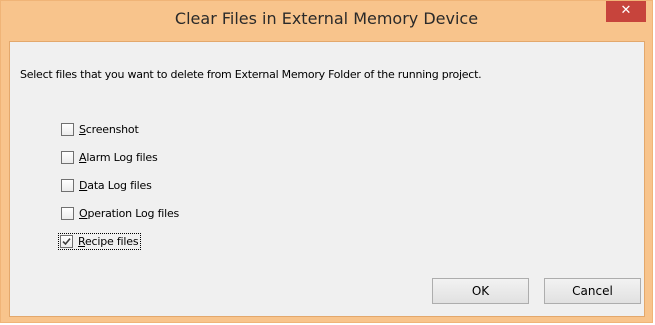  I want to click on option-alarm-log: Alarm Log files, so click(120, 157).